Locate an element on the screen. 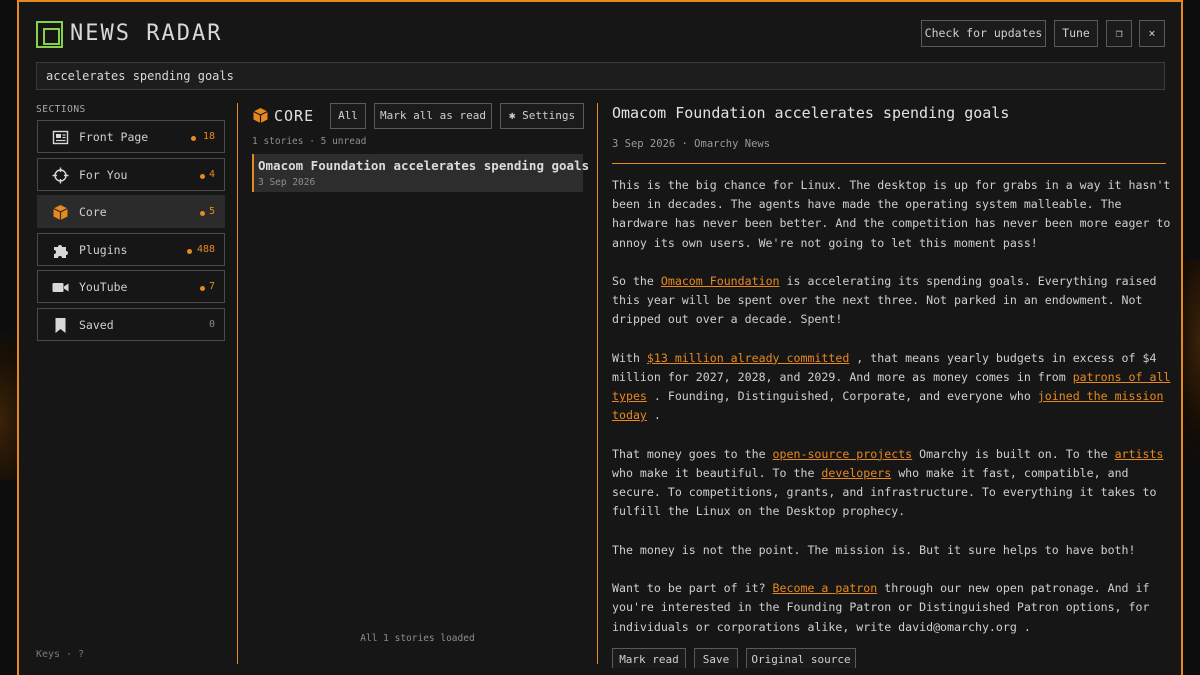 Image resolution: width=1200 pixels, height=675 pixels. settings-button: ✱ Settings is located at coordinates (542, 116).